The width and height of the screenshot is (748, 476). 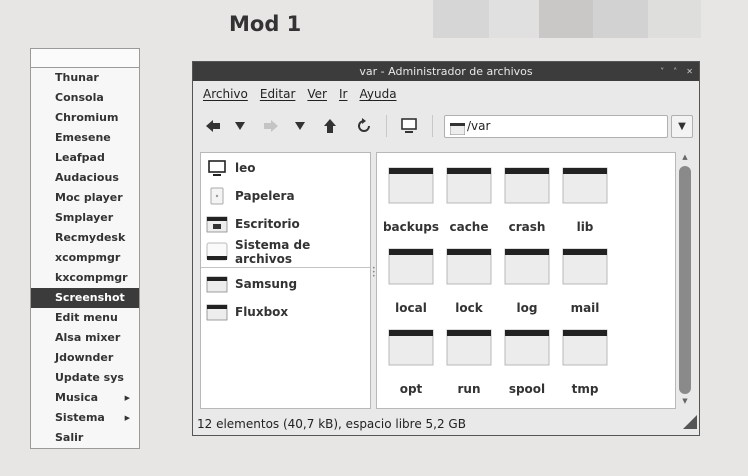 I want to click on menu-item-label: Moc player, so click(x=89, y=197).